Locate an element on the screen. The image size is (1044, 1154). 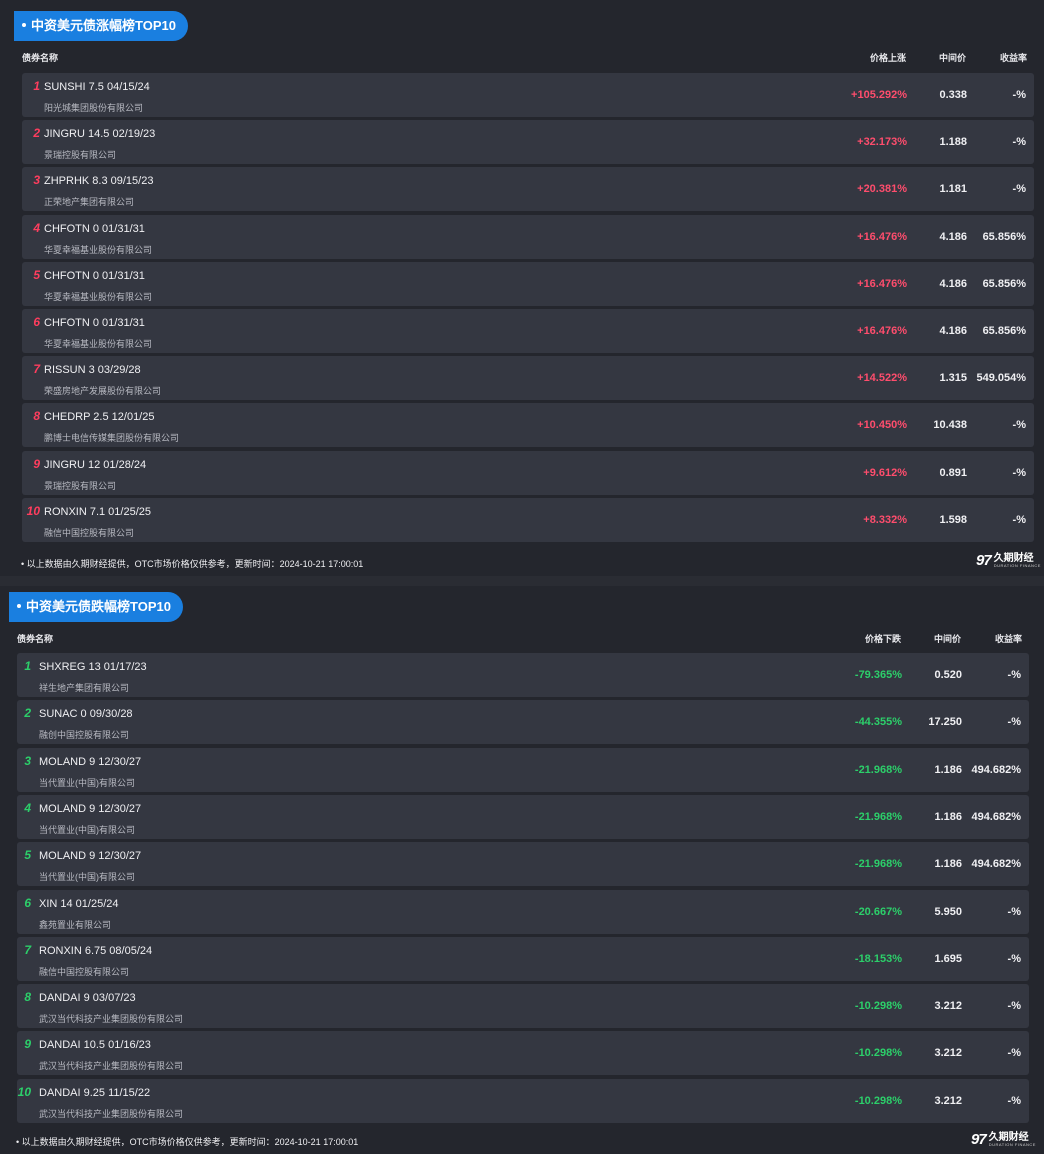
price-change: +10.450% is located at coordinates (882, 425).